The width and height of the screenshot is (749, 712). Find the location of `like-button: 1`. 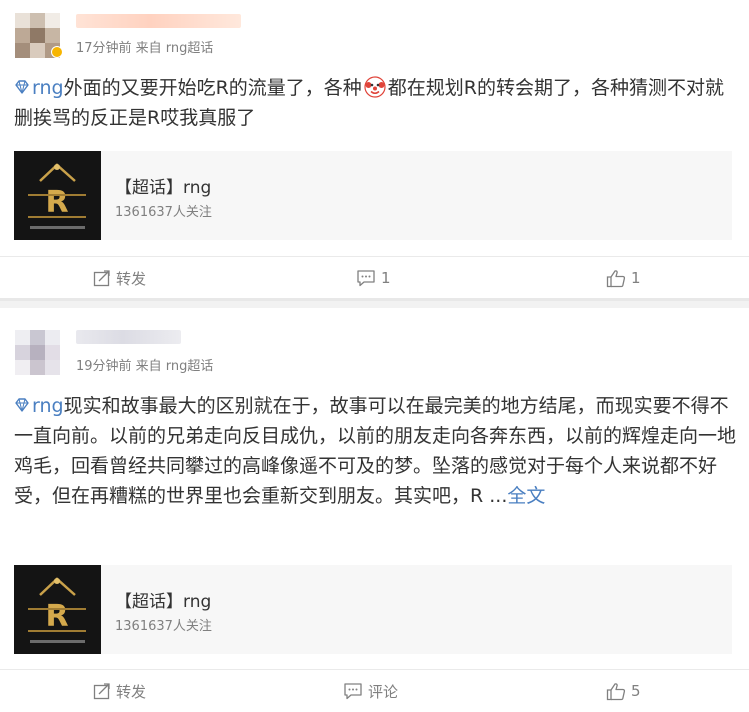

like-button: 1 is located at coordinates (623, 278).